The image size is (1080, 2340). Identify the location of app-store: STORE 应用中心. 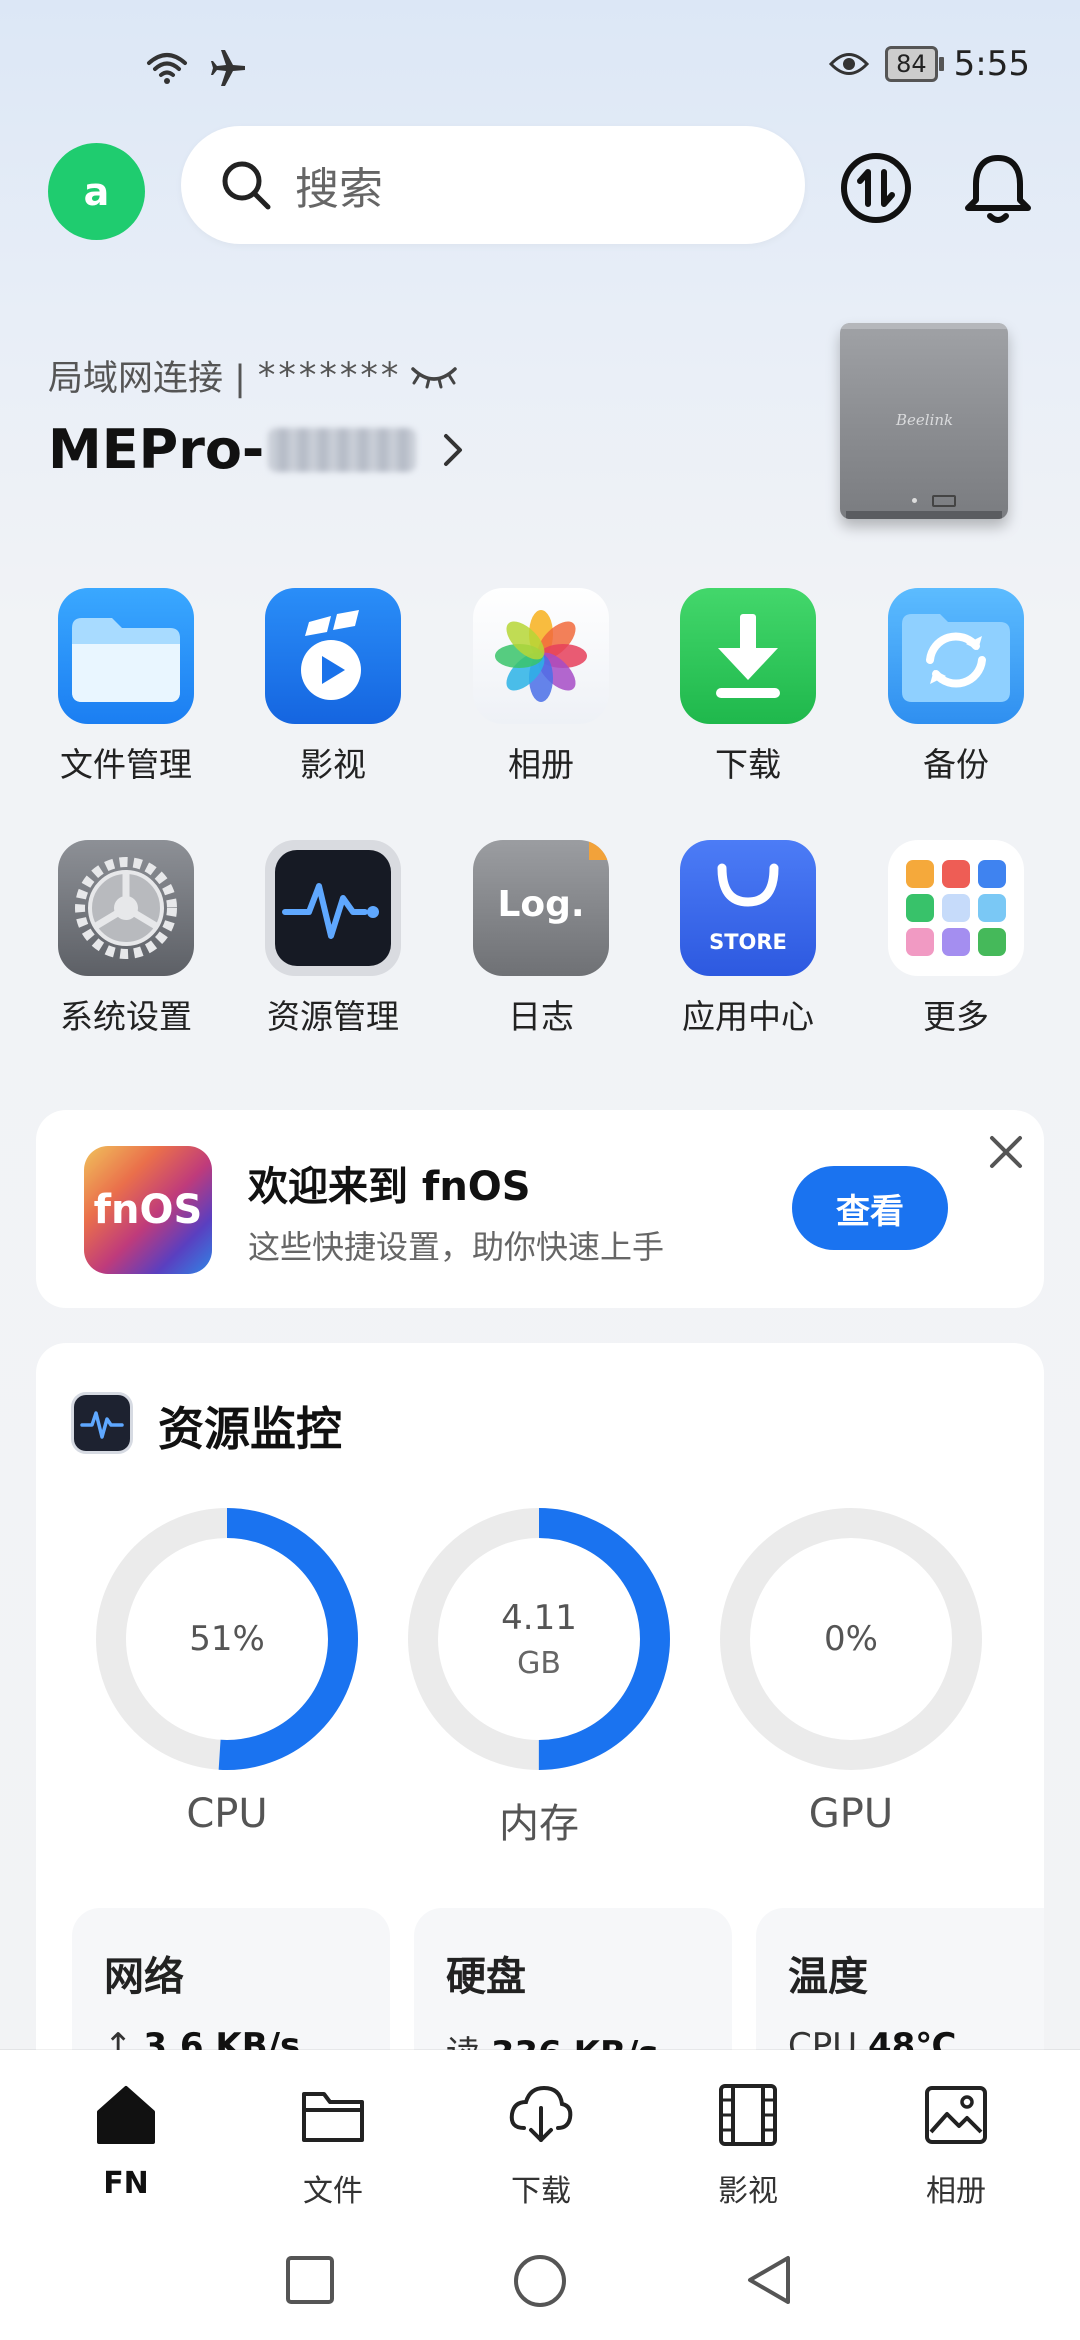
(748, 939).